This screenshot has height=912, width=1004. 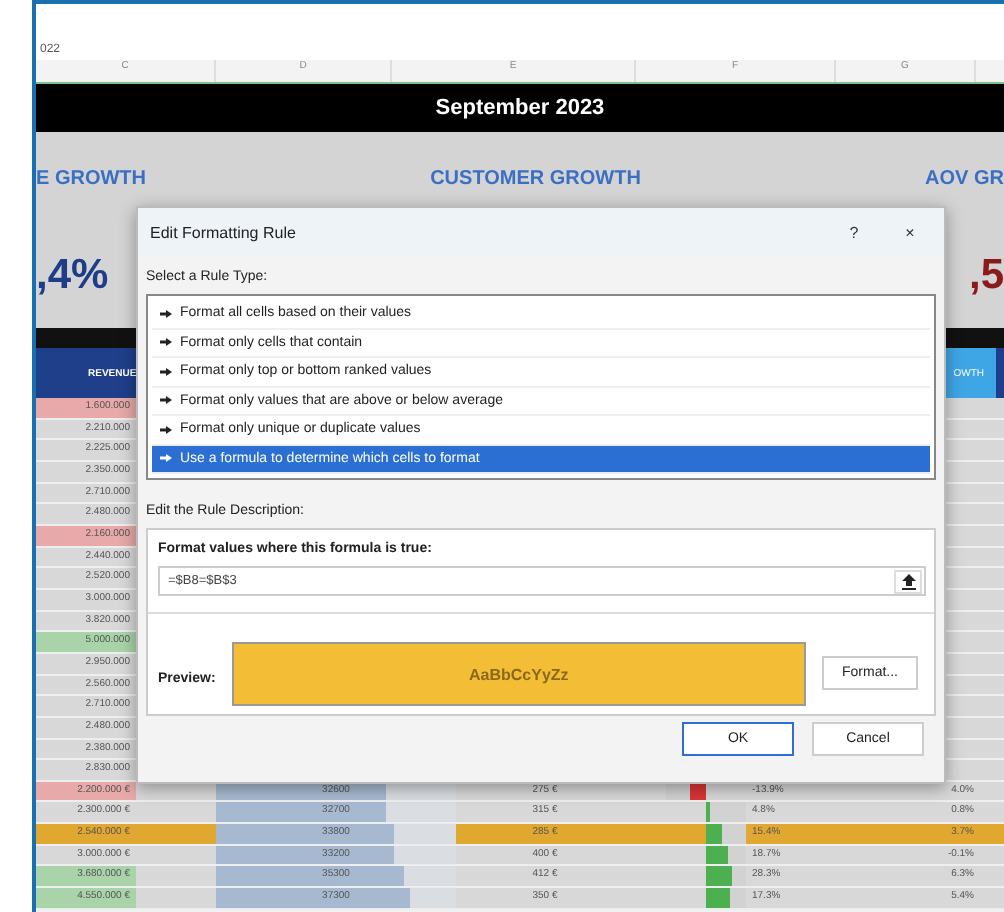 I want to click on kpi-value: ,4%, so click(x=72, y=276).